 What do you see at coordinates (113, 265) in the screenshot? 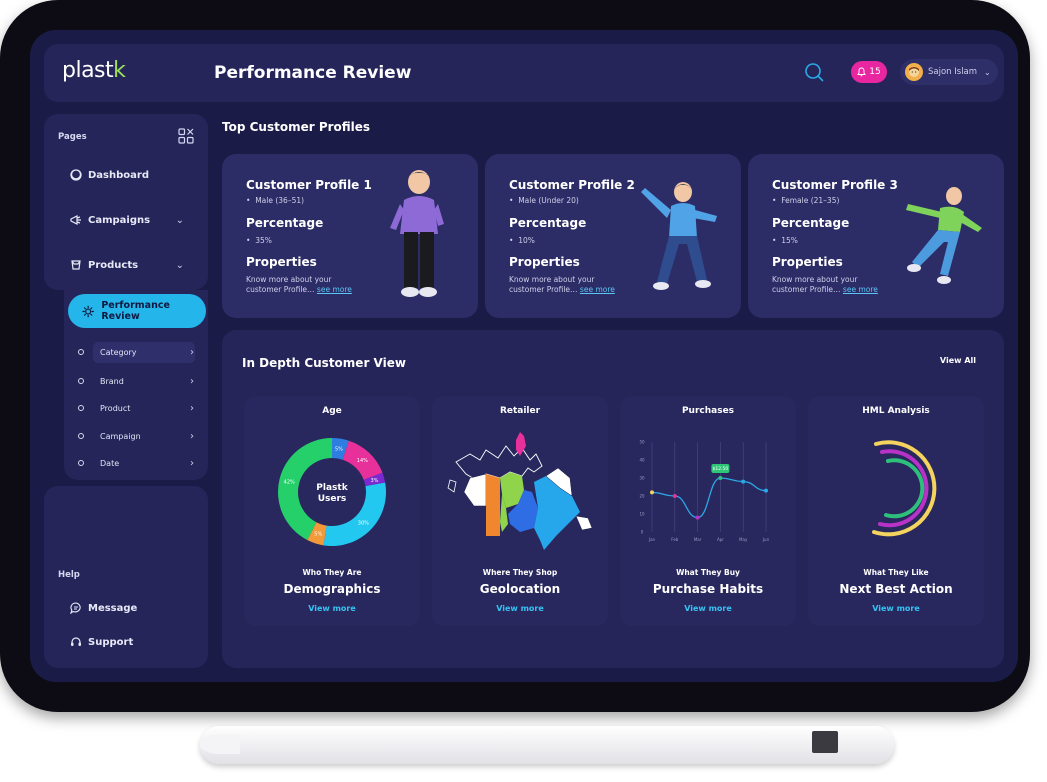
I see `sidebar-item-label: Products` at bounding box center [113, 265].